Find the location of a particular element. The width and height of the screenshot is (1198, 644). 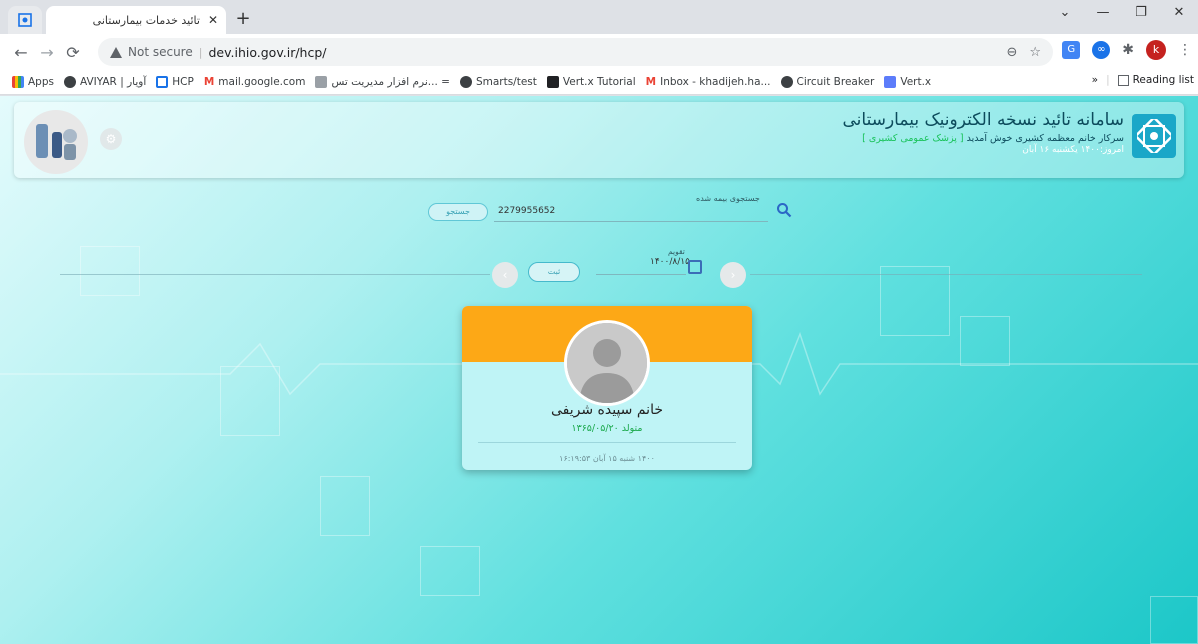

reload-icon: ⟳ is located at coordinates (73, 52).